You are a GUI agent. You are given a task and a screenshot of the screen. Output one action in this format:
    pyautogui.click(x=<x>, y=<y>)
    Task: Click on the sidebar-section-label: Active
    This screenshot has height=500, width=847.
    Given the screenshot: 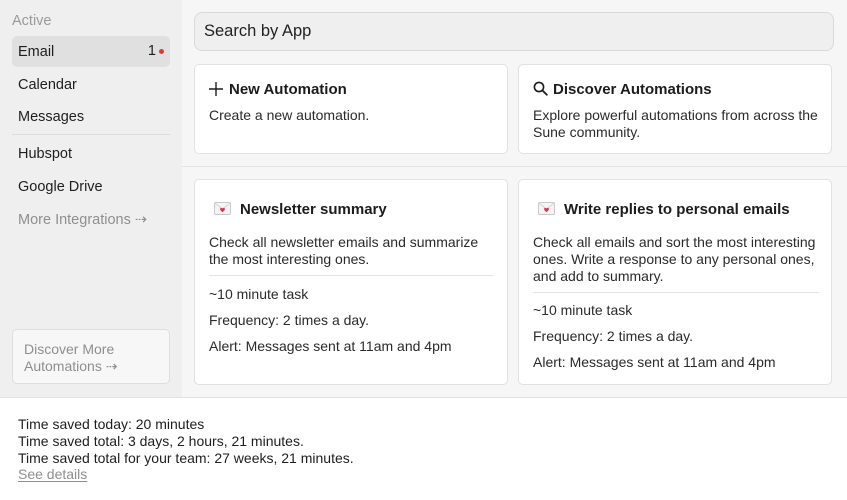 What is the action you would take?
    pyautogui.click(x=32, y=21)
    